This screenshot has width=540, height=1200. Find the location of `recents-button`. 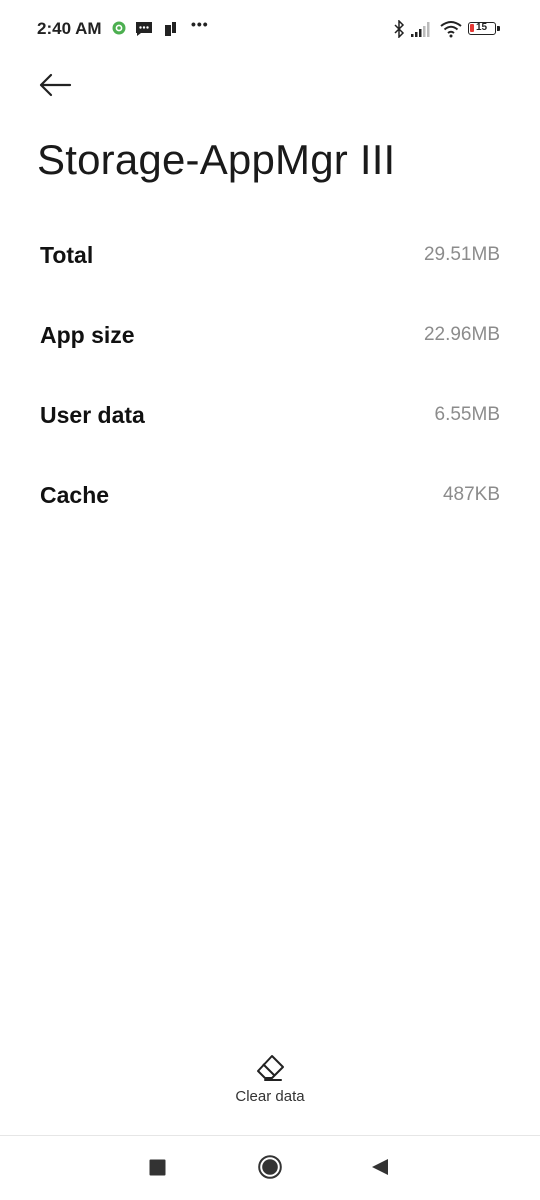

recents-button is located at coordinates (157, 1170).